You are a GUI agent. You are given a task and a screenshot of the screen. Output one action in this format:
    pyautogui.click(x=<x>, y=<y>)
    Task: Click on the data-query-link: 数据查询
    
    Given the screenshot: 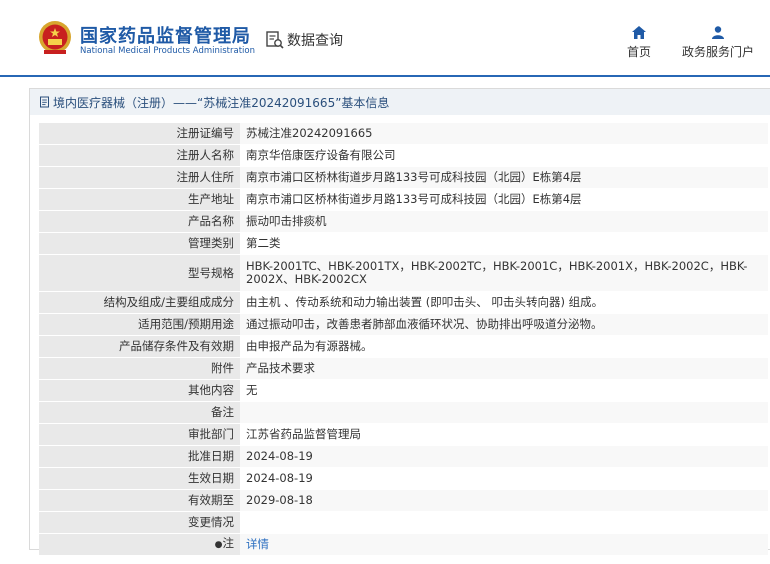 What is the action you would take?
    pyautogui.click(x=304, y=40)
    